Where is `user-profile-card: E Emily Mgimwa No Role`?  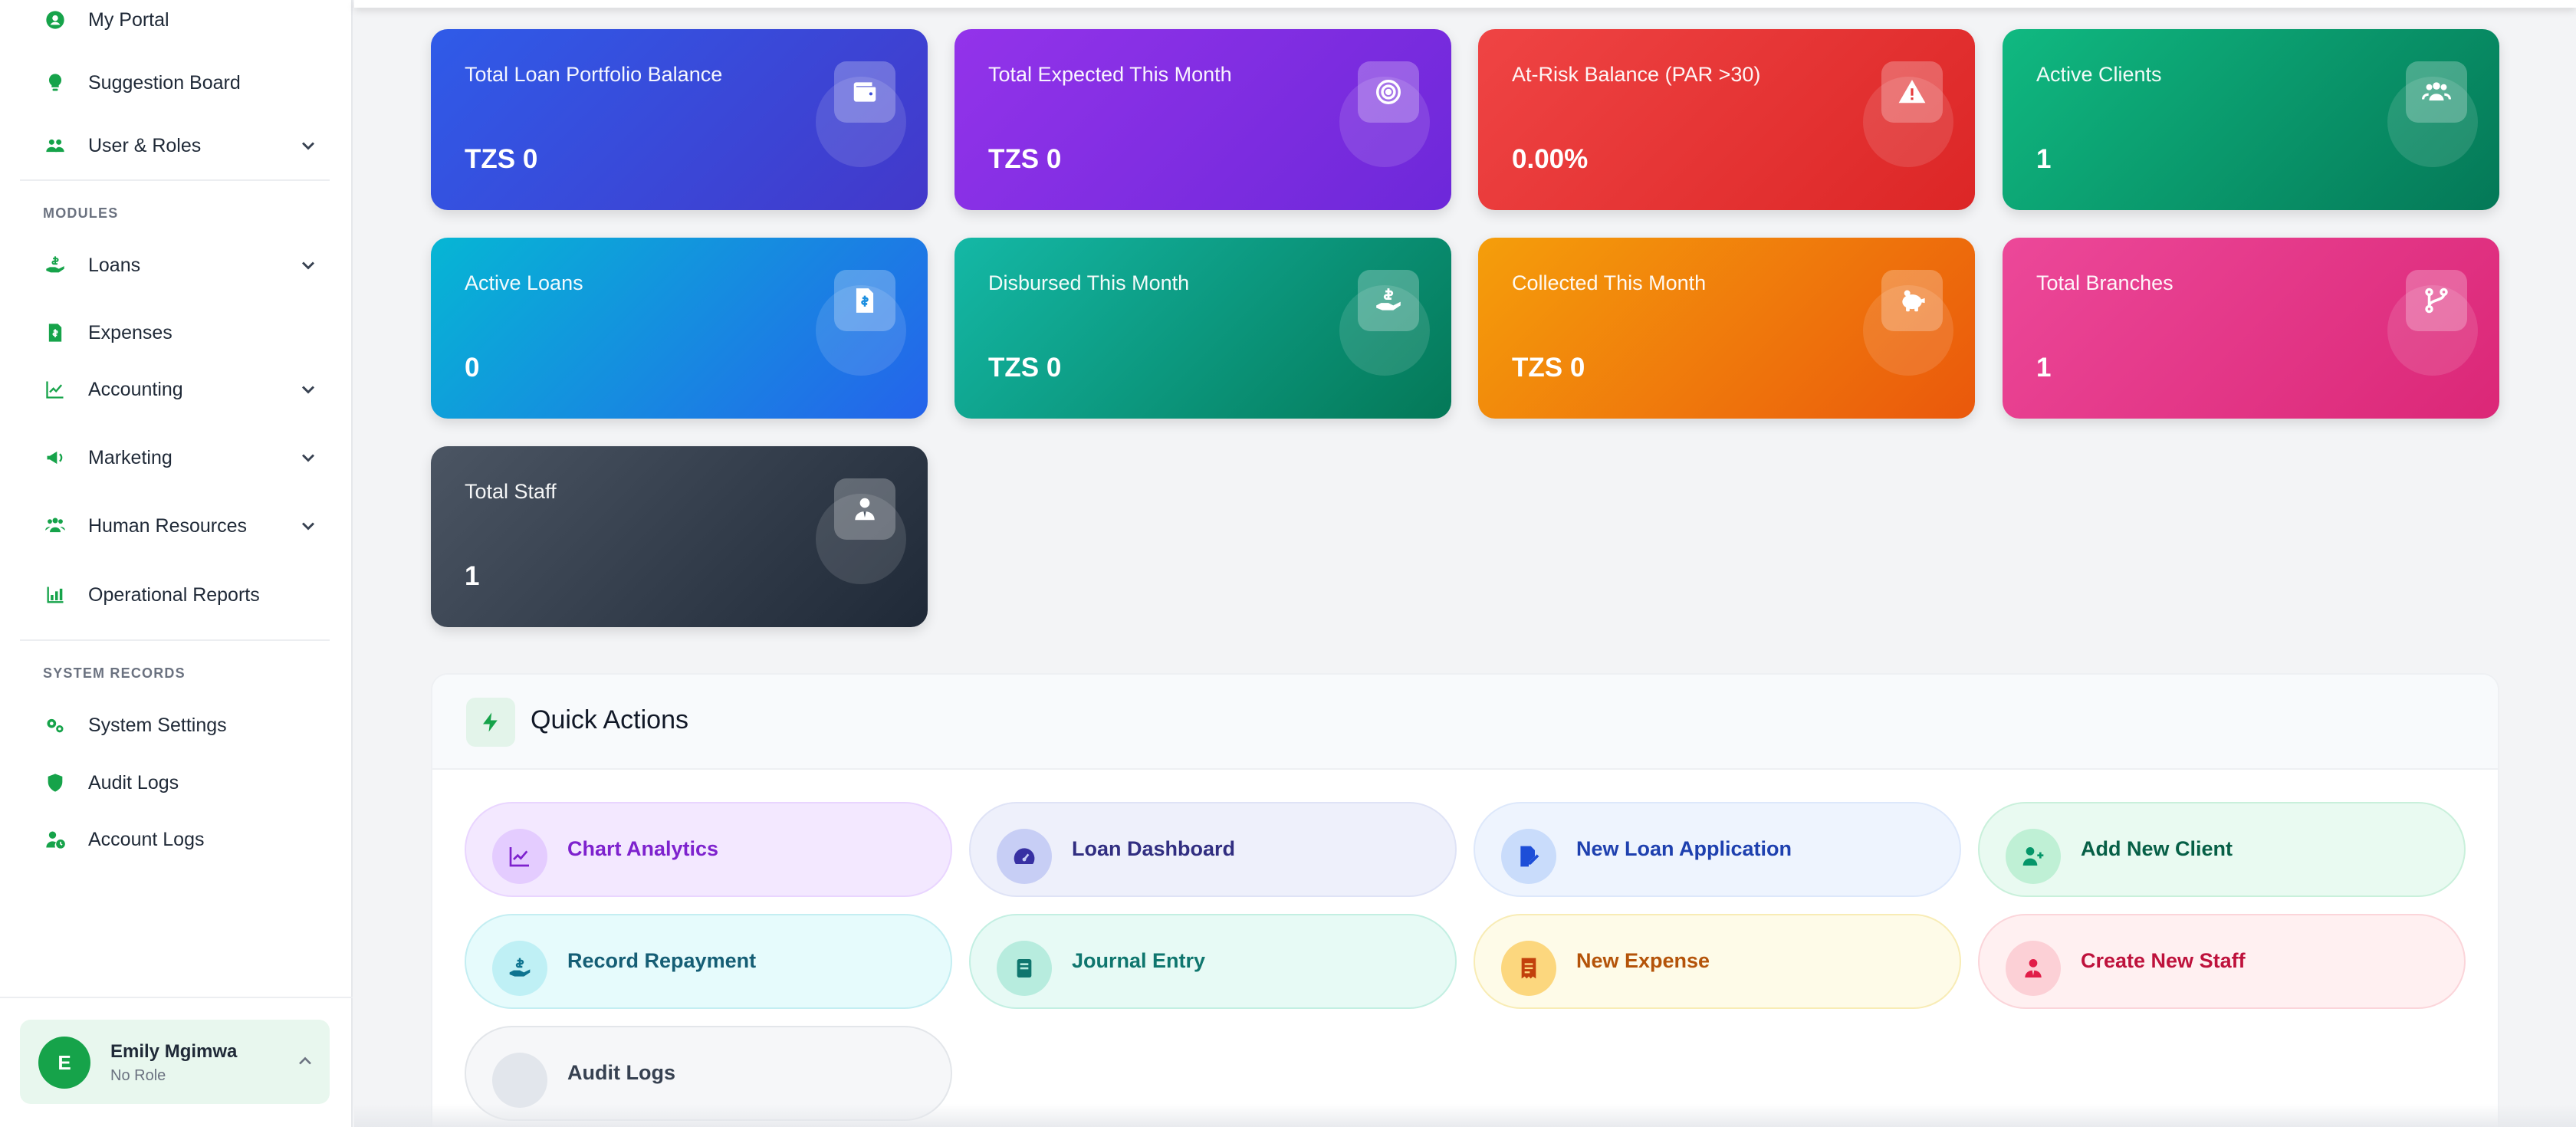
user-profile-card: E Emily Mgimwa No Role is located at coordinates (175, 1062).